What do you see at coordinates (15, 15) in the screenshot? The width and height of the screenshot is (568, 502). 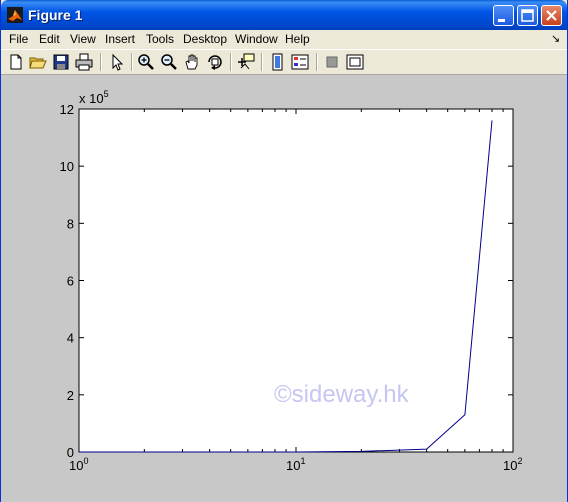 I see `matlab-icon` at bounding box center [15, 15].